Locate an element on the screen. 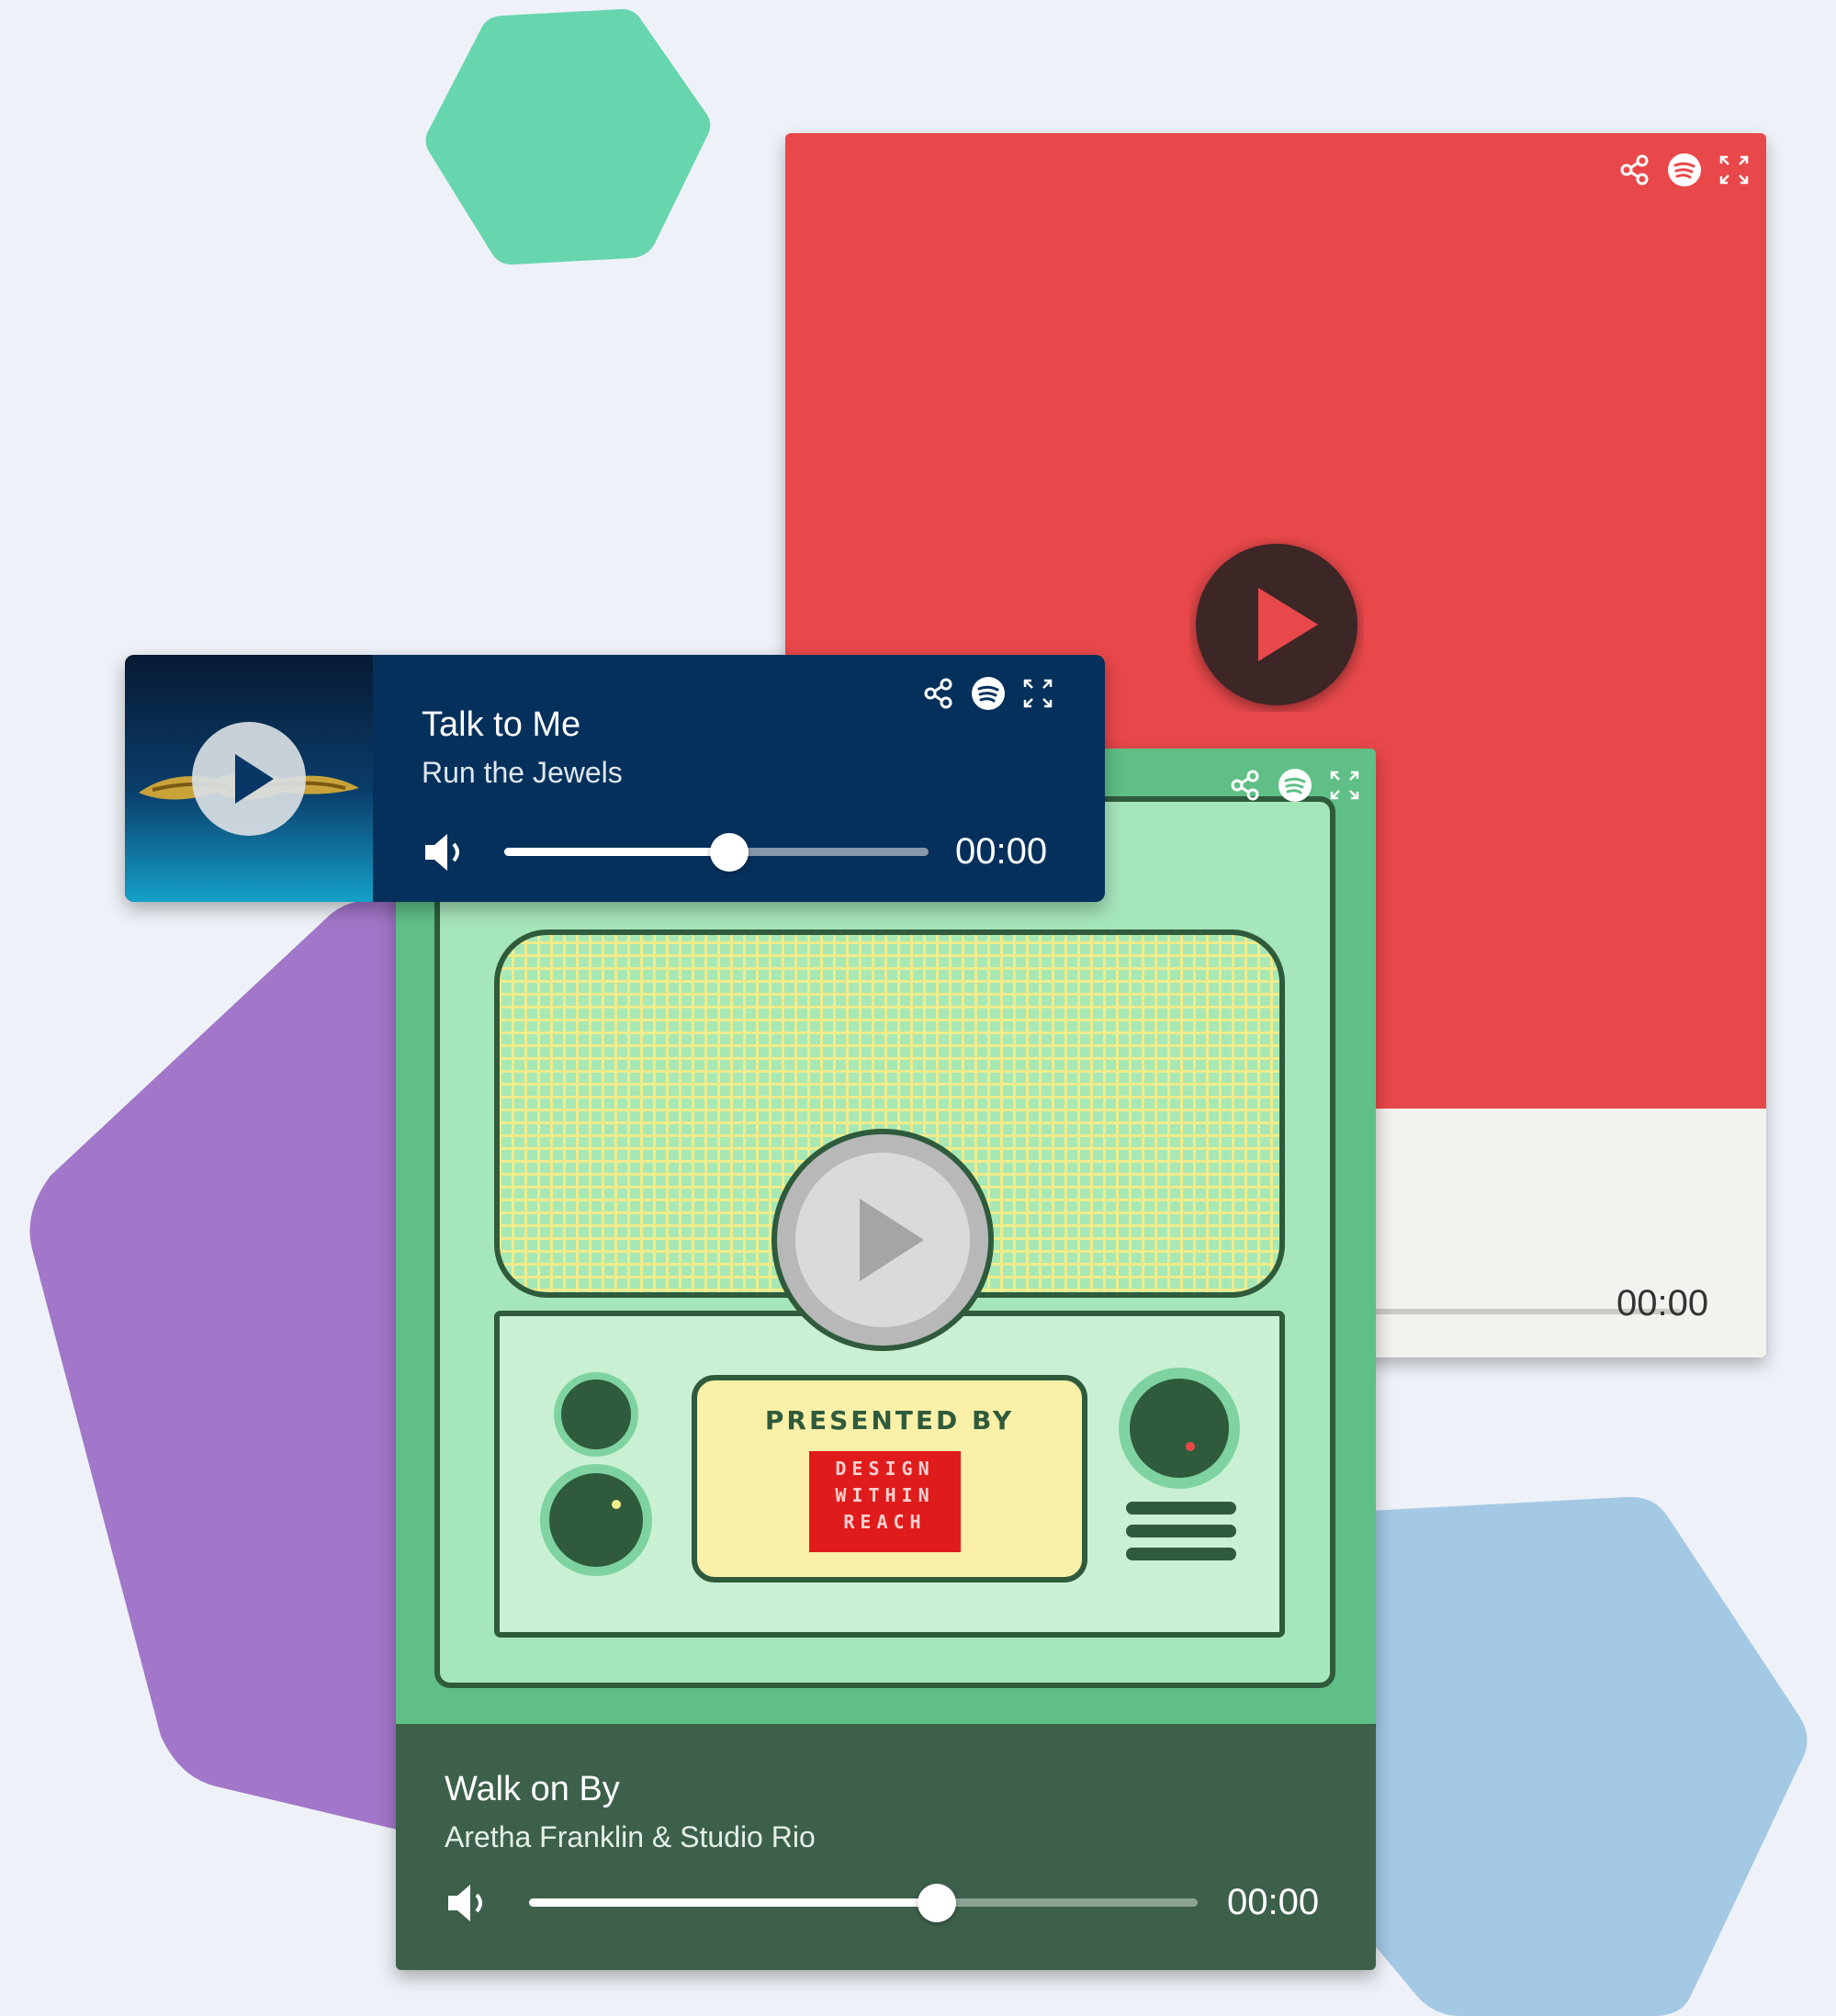 The width and height of the screenshot is (1836, 2016). logo-line-3: REACH is located at coordinates (885, 1522).